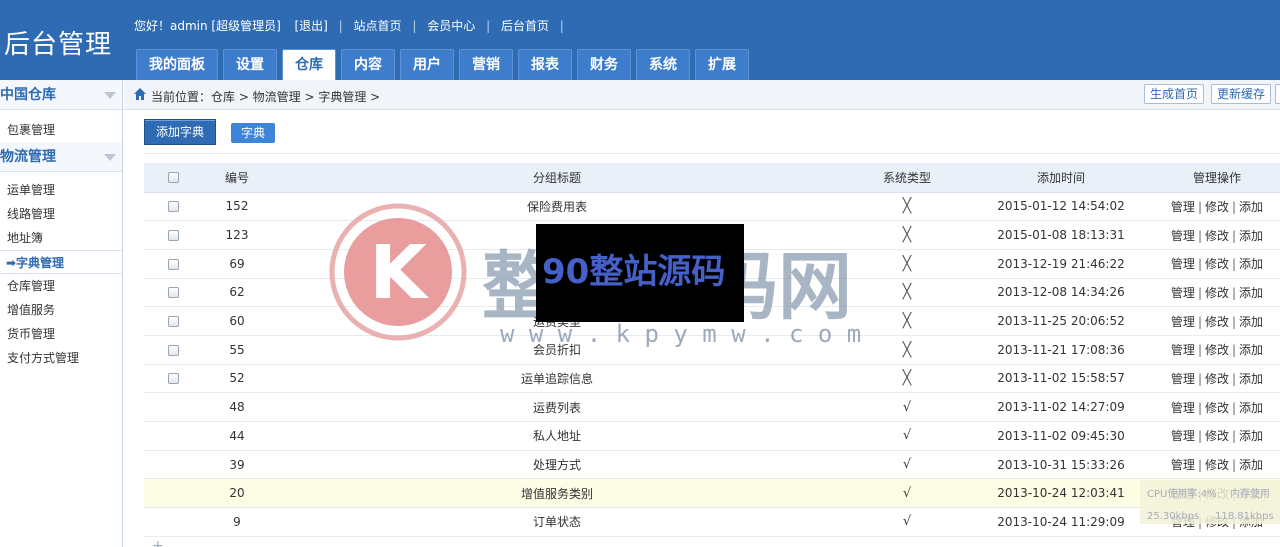  I want to click on breadcrumb: 当前位置：仓库 > 物流管理 > 字典管理 >, so click(266, 97).